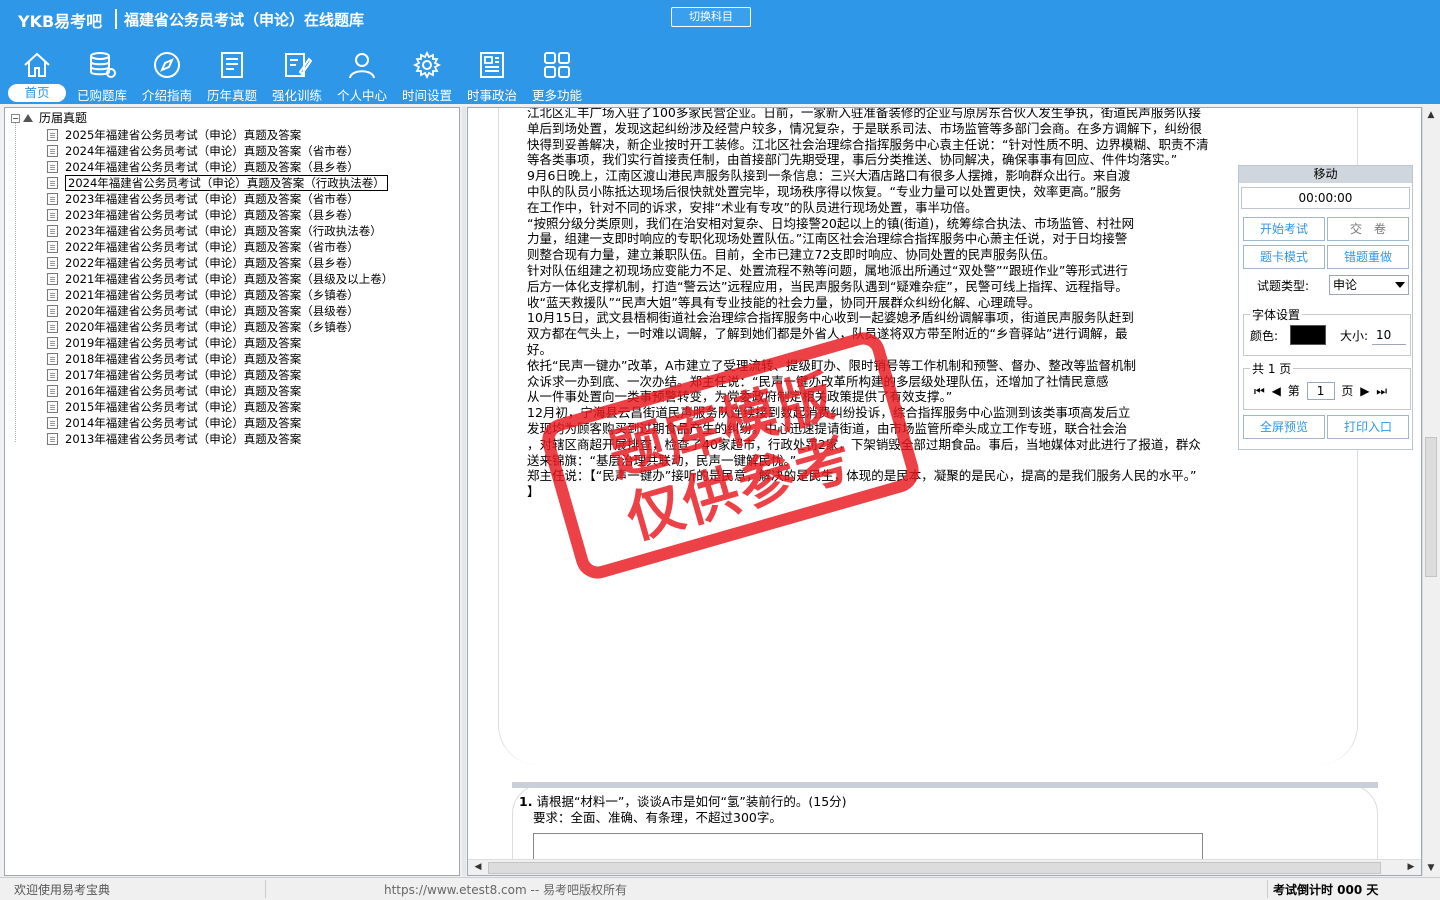 The image size is (1440, 900). Describe the element at coordinates (1411, 867) in the screenshot. I see `scroll-right-icon: ▶` at that location.